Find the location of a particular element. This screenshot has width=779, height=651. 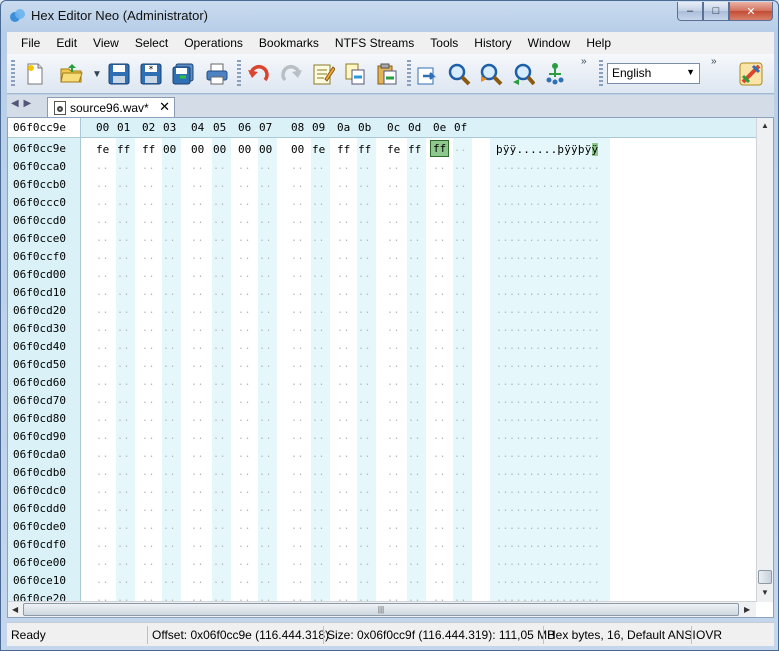

redo-icon is located at coordinates (291, 74).